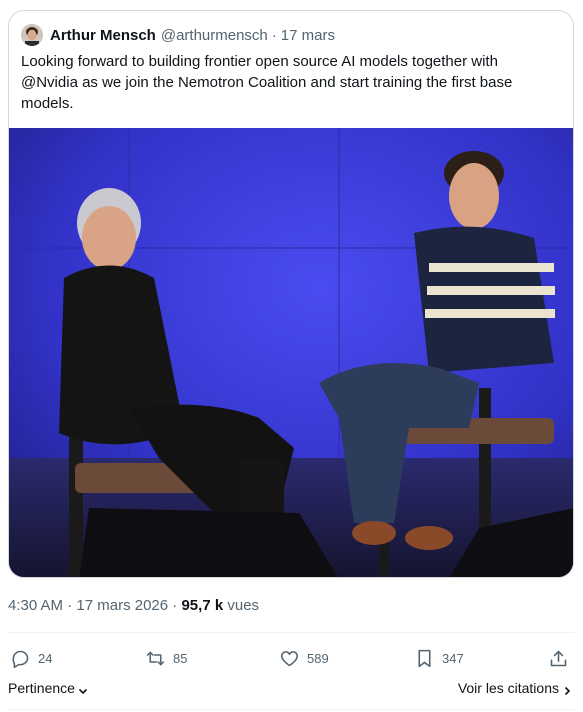 The image size is (583, 712). What do you see at coordinates (45, 658) in the screenshot?
I see `reply-count: 24` at bounding box center [45, 658].